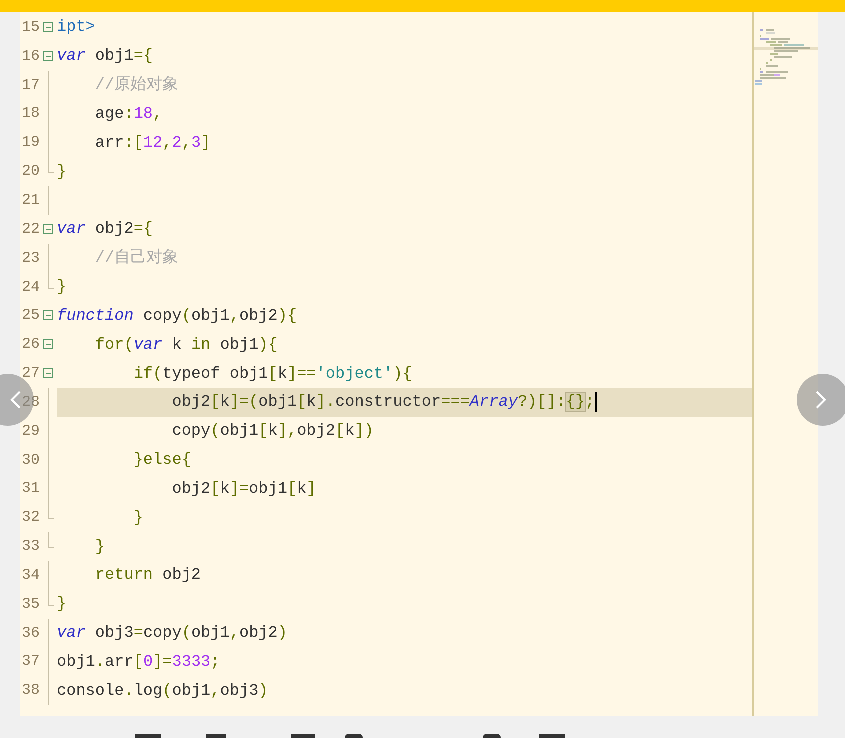 The height and width of the screenshot is (738, 845). Describe the element at coordinates (30, 172) in the screenshot. I see `line-number: 20` at that location.